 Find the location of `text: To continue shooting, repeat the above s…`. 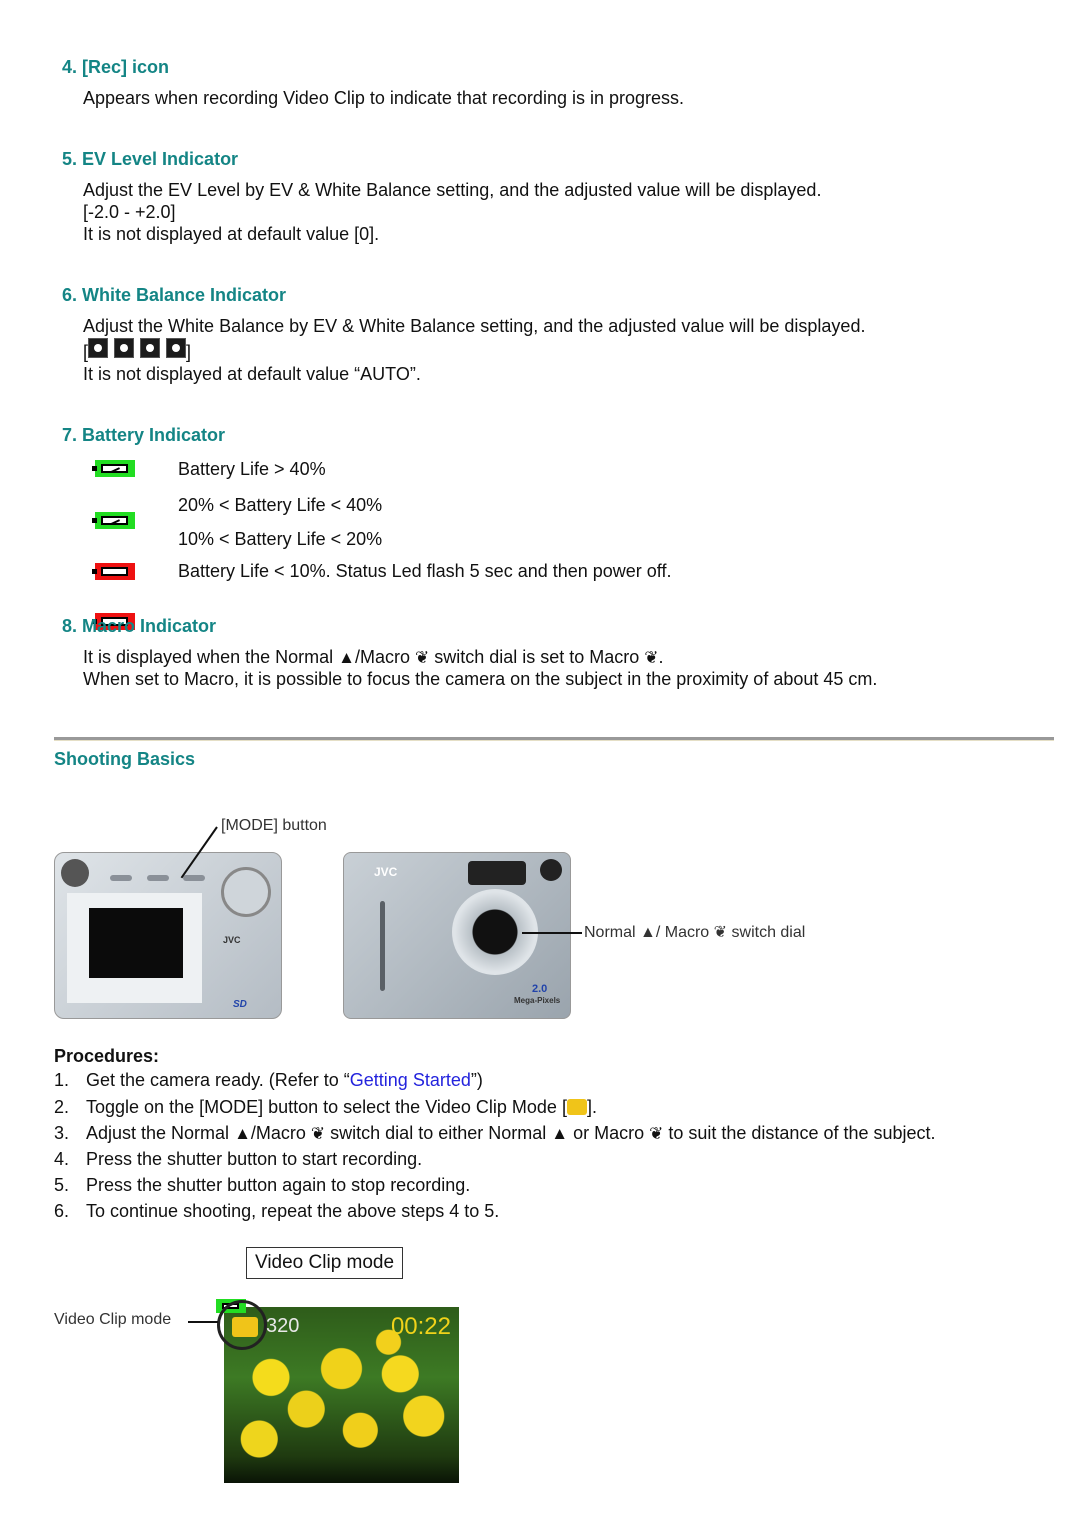

text: To continue shooting, repeat the above s… is located at coordinates (293, 1211).